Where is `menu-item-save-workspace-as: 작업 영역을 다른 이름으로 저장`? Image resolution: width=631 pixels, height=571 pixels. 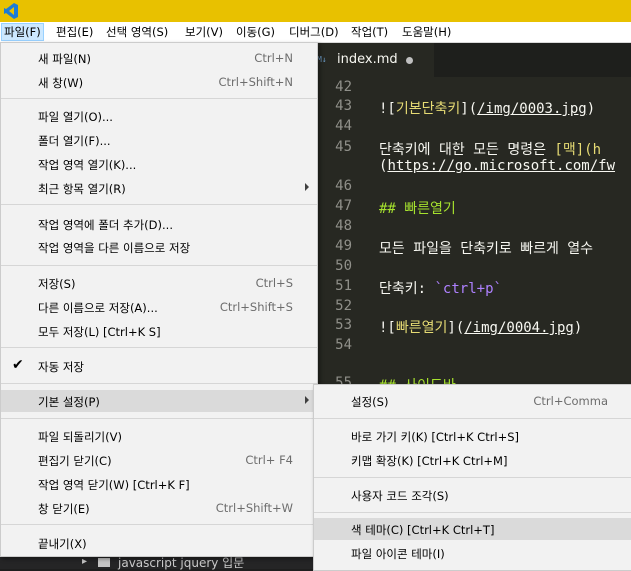
menu-item-save-workspace-as: 작업 영역을 다른 이름으로 저장 is located at coordinates (159, 247).